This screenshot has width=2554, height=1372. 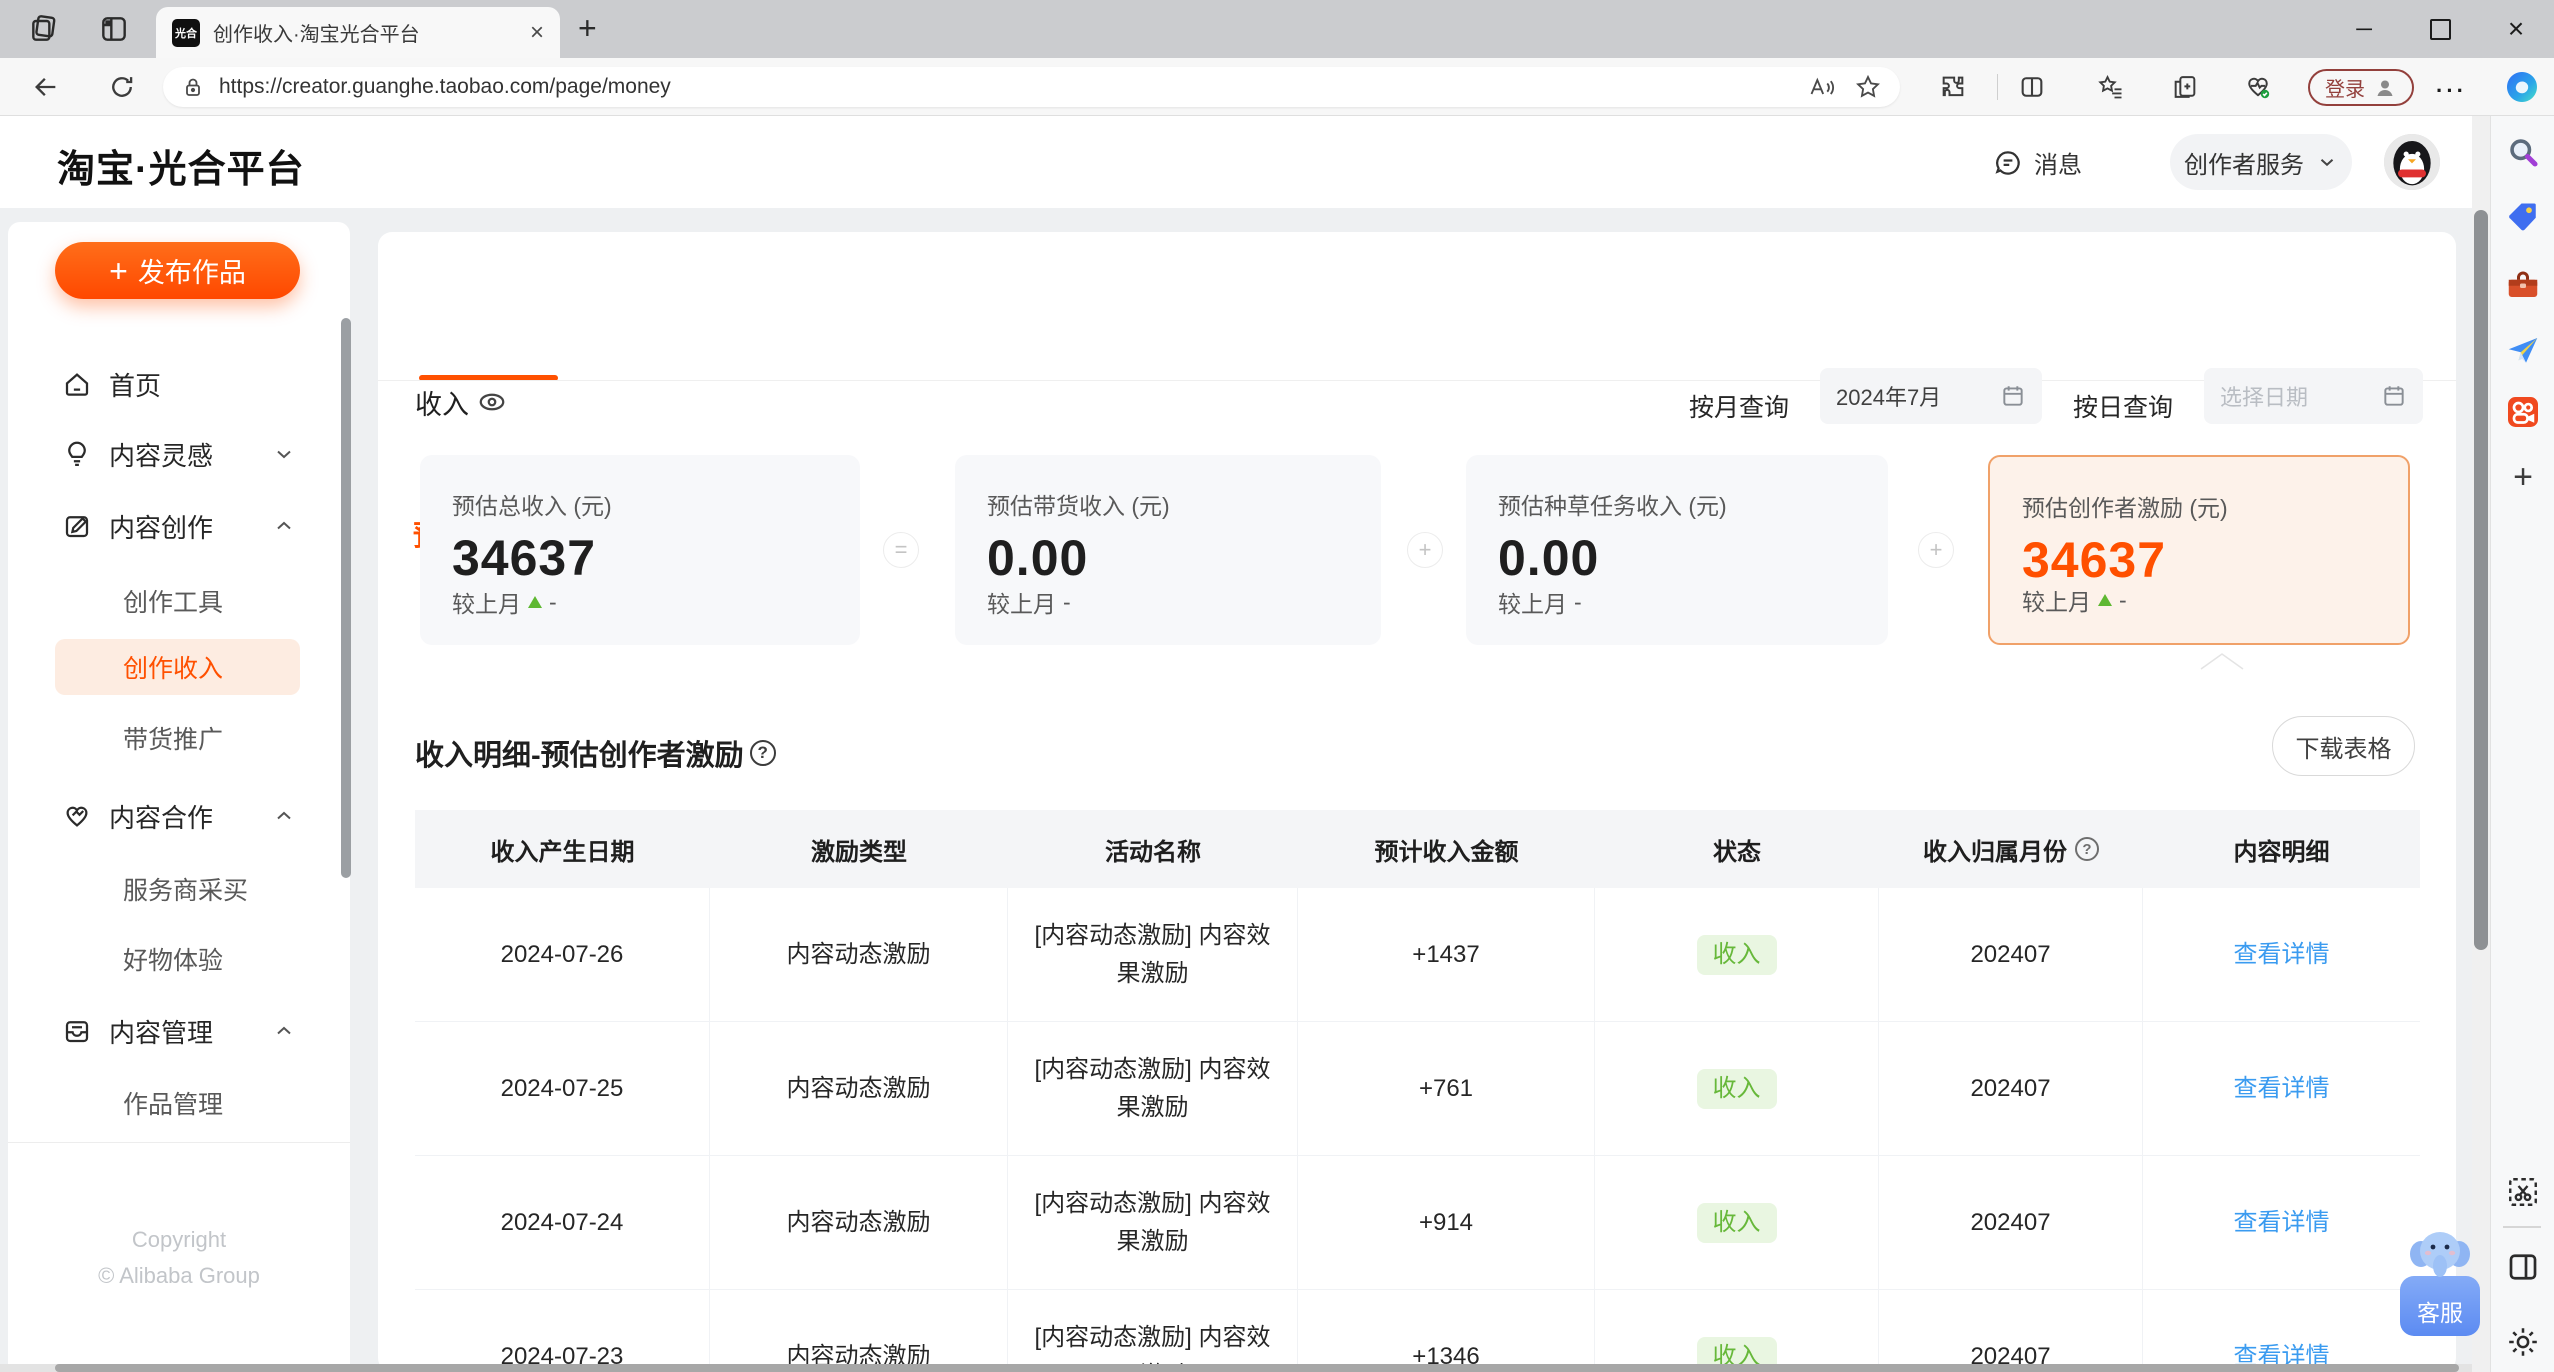 I want to click on back-icon, so click(x=46, y=87).